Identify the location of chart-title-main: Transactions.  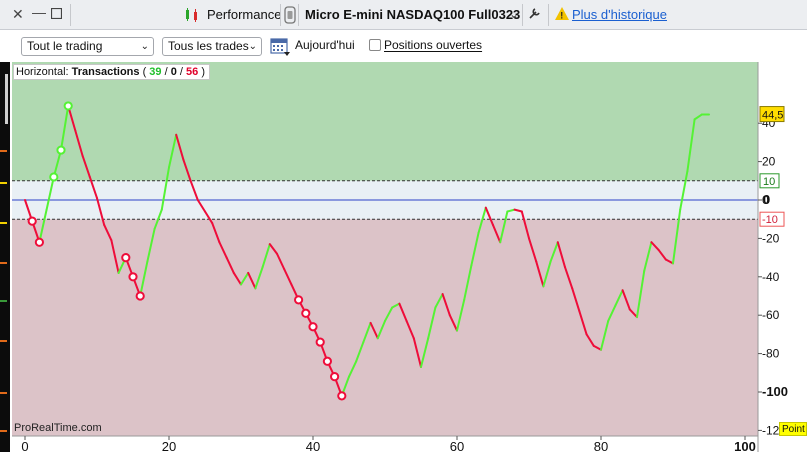
(105, 72).